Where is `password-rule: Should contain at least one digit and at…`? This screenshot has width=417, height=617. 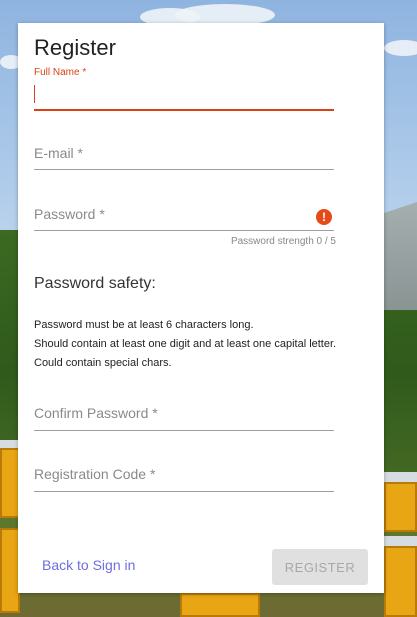
password-rule: Should contain at least one digit and at… is located at coordinates (185, 344).